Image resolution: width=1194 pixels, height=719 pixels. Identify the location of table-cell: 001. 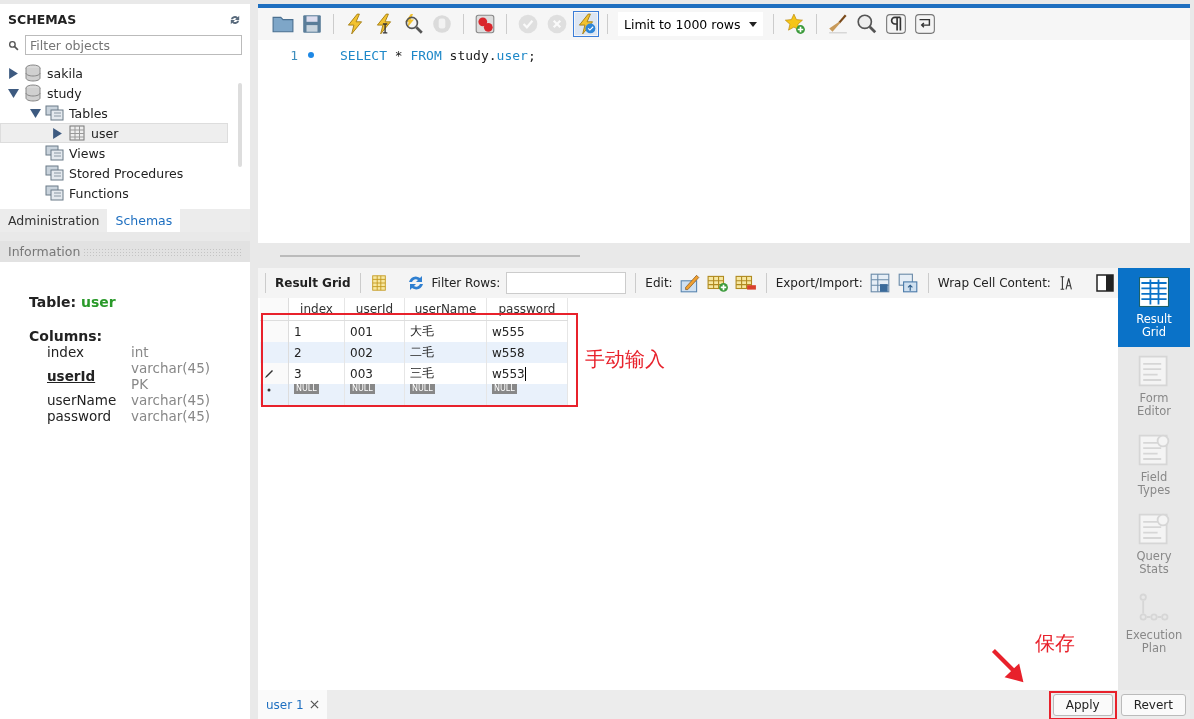
(361, 331).